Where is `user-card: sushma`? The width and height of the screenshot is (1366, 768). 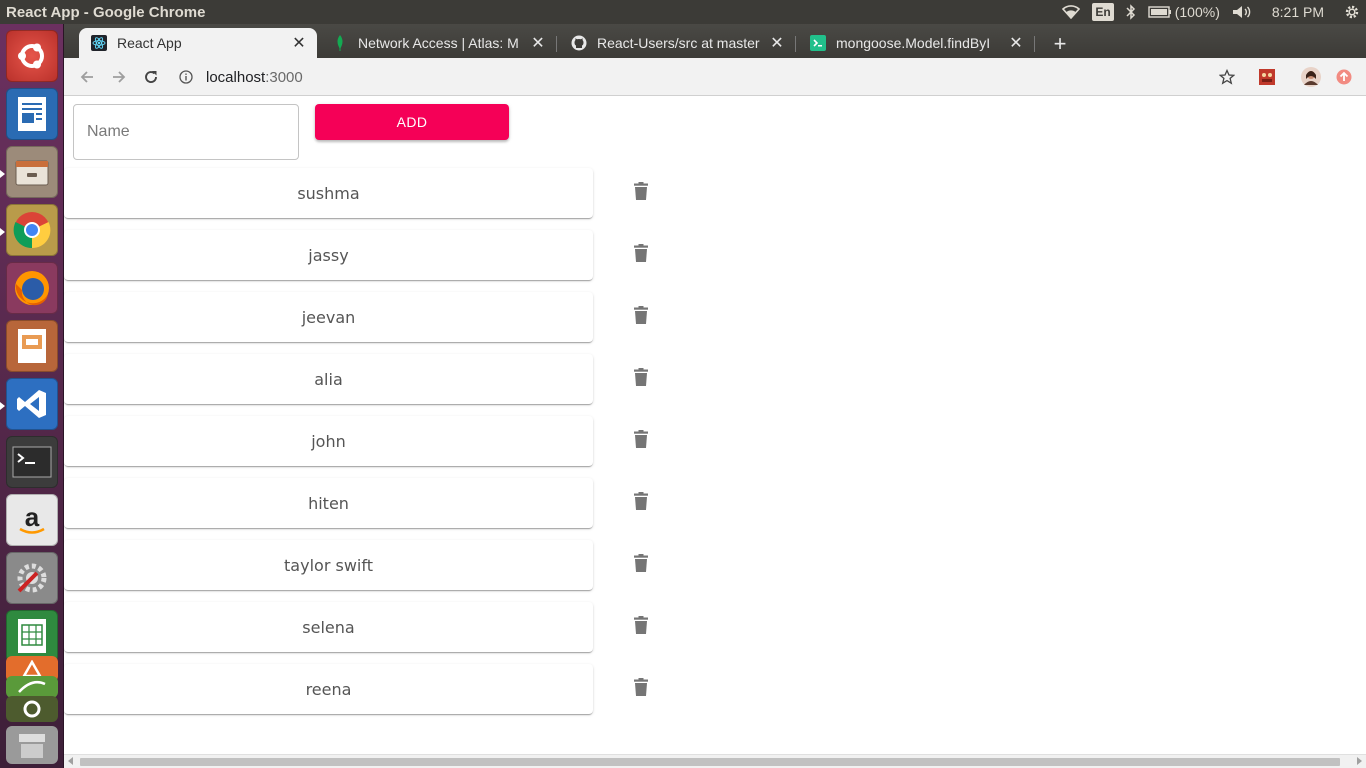
user-card: sushma is located at coordinates (328, 193).